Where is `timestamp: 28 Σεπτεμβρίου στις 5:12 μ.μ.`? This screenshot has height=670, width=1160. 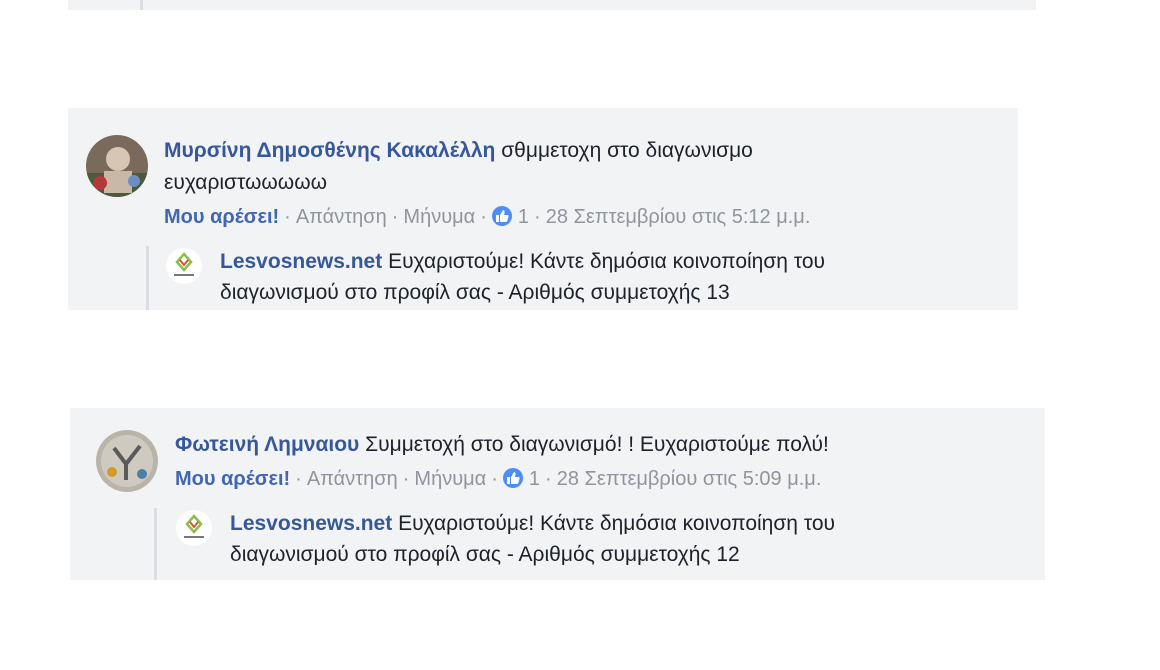 timestamp: 28 Σεπτεμβρίου στις 5:12 μ.μ. is located at coordinates (678, 217).